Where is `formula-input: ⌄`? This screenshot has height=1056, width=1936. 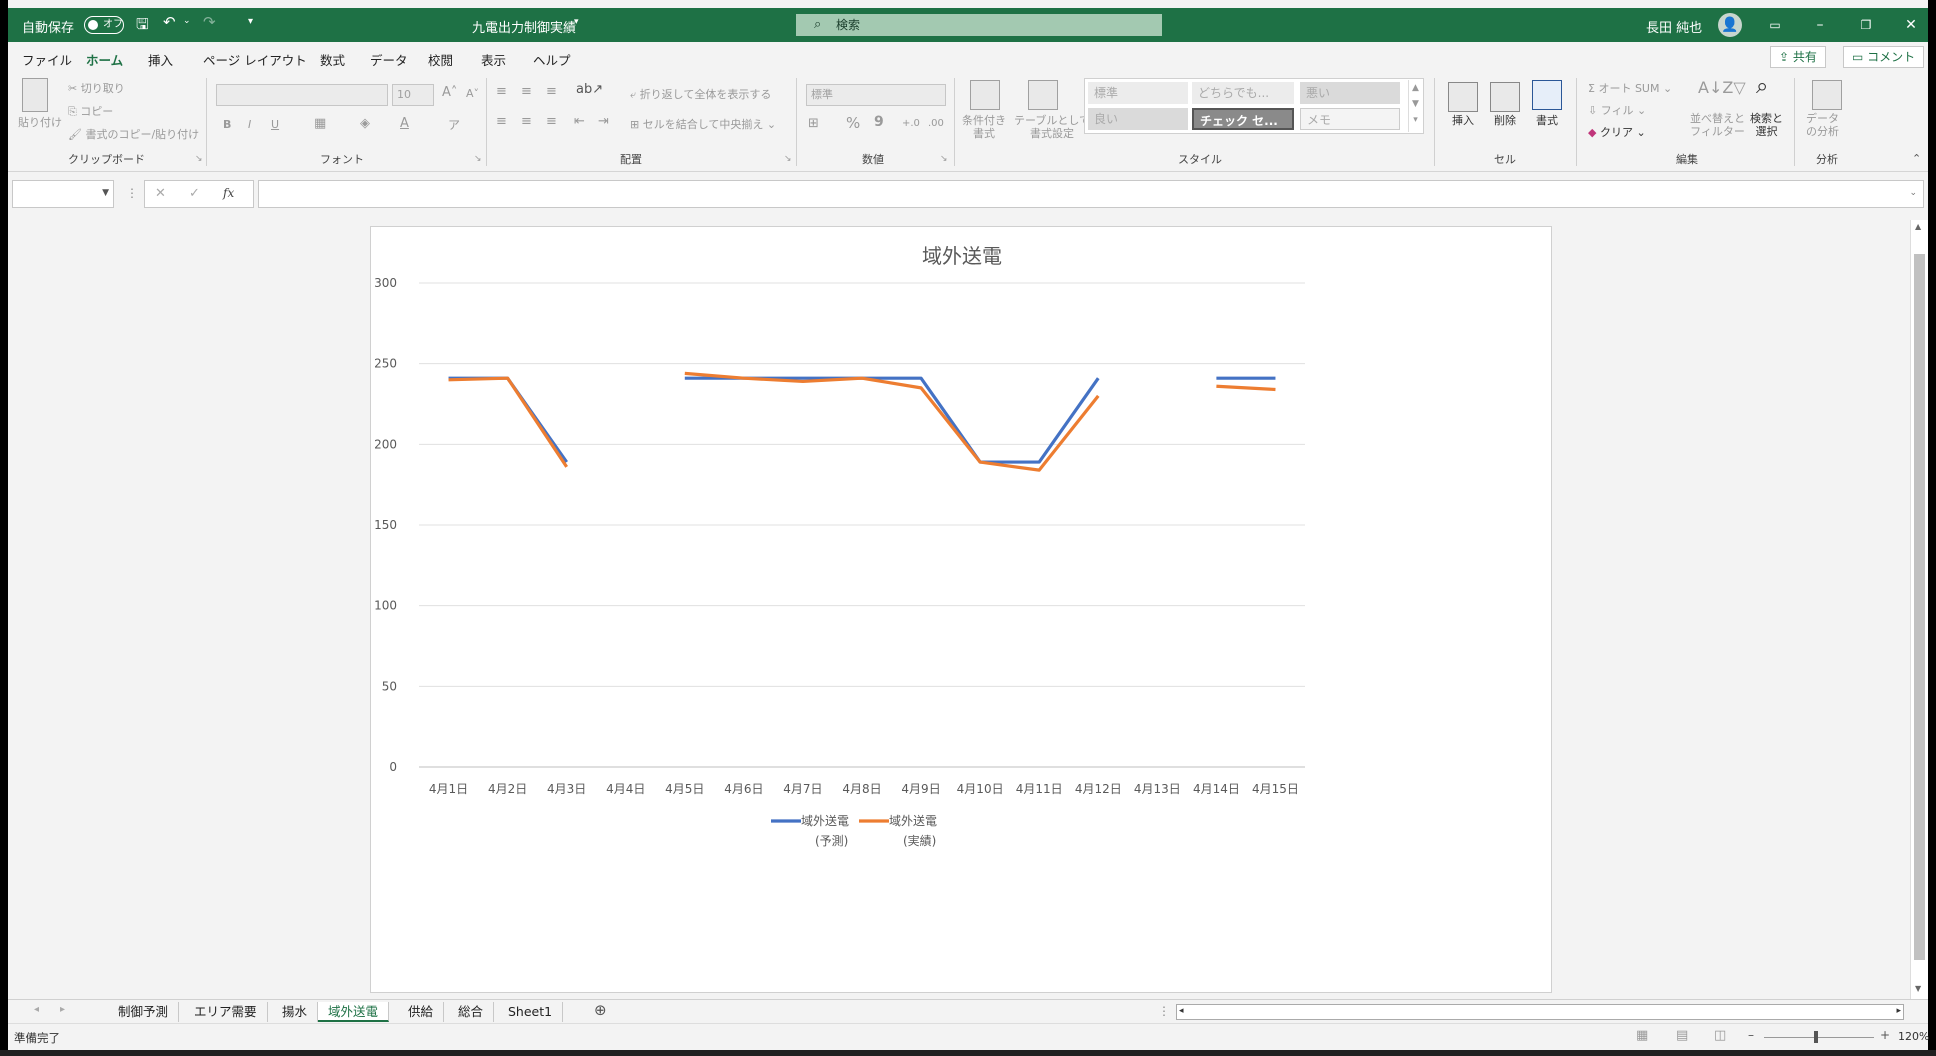
formula-input: ⌄ is located at coordinates (1091, 194).